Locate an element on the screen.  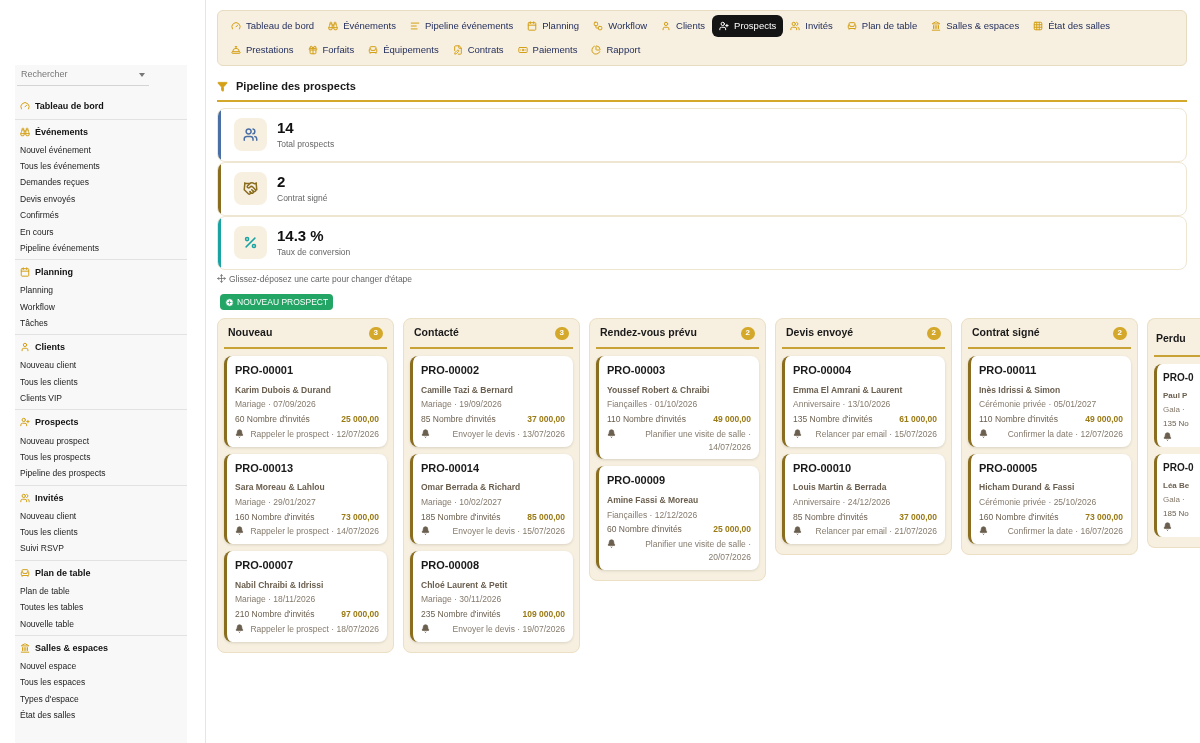
sidebar-item: Planning is located at coordinates (101, 290).